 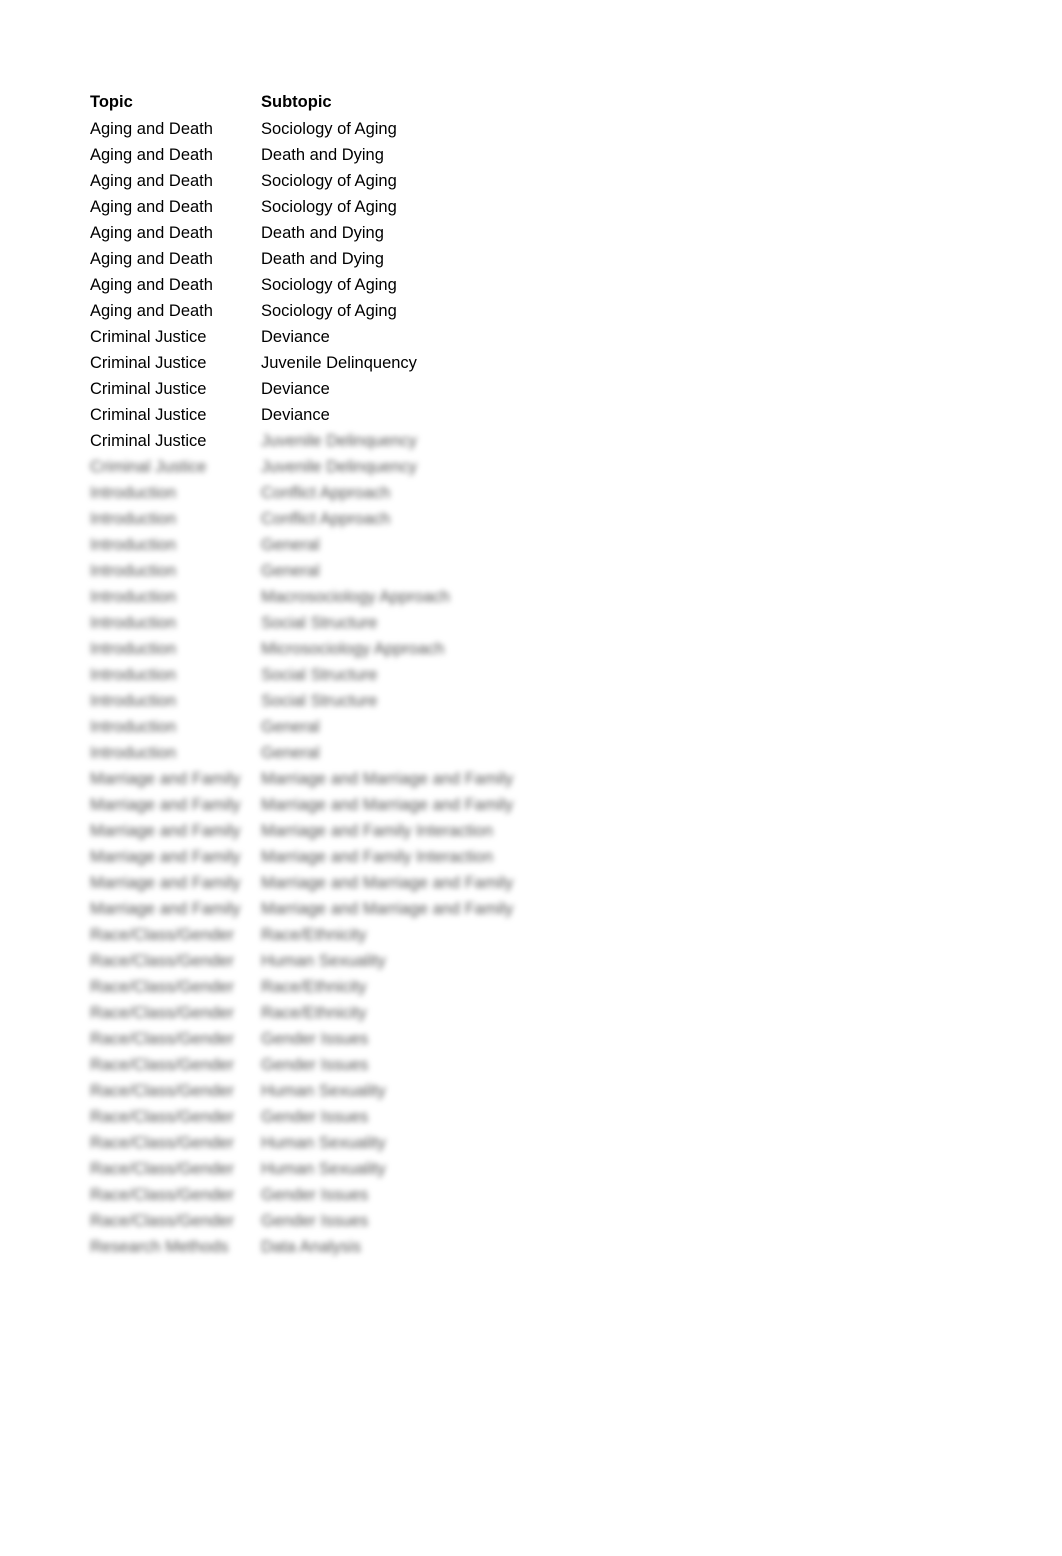 I want to click on subtopic-cell: Microsociology Approach, so click(x=353, y=649).